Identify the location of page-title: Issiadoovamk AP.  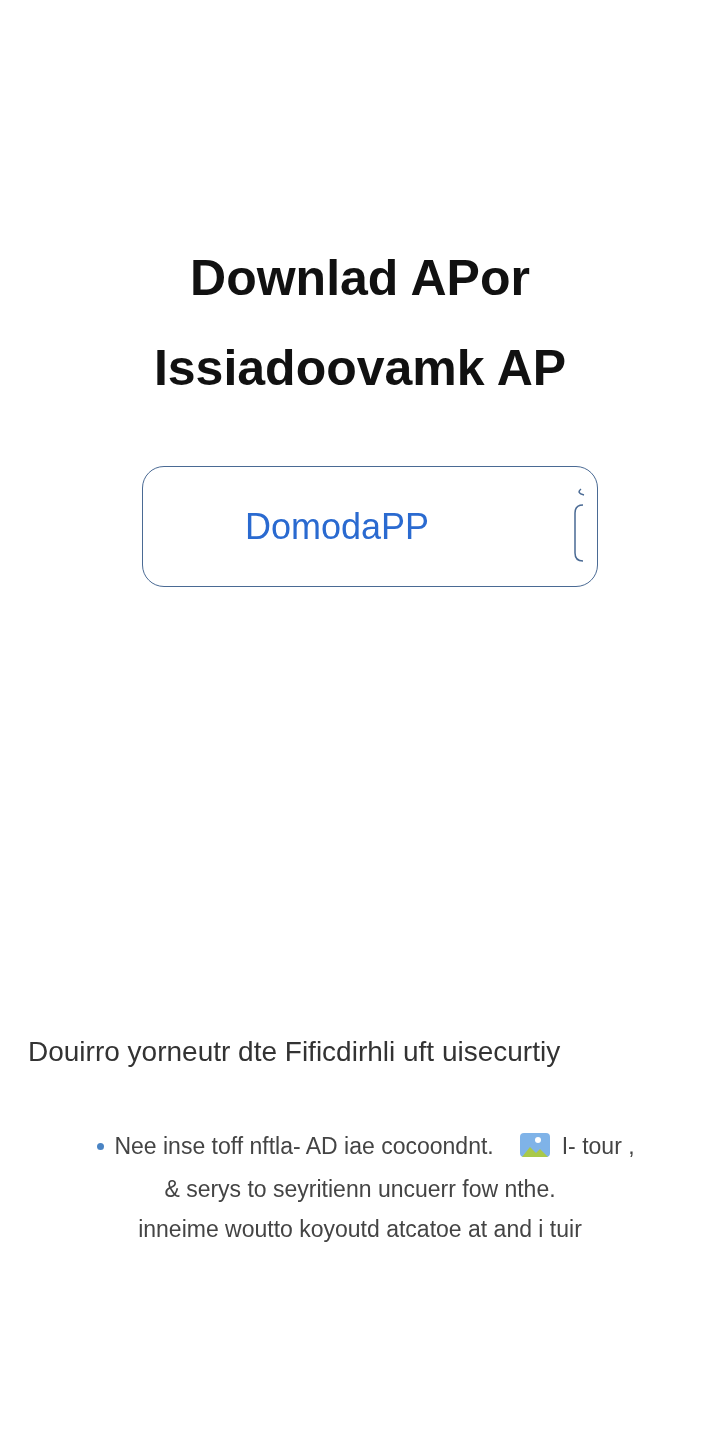
(360, 368).